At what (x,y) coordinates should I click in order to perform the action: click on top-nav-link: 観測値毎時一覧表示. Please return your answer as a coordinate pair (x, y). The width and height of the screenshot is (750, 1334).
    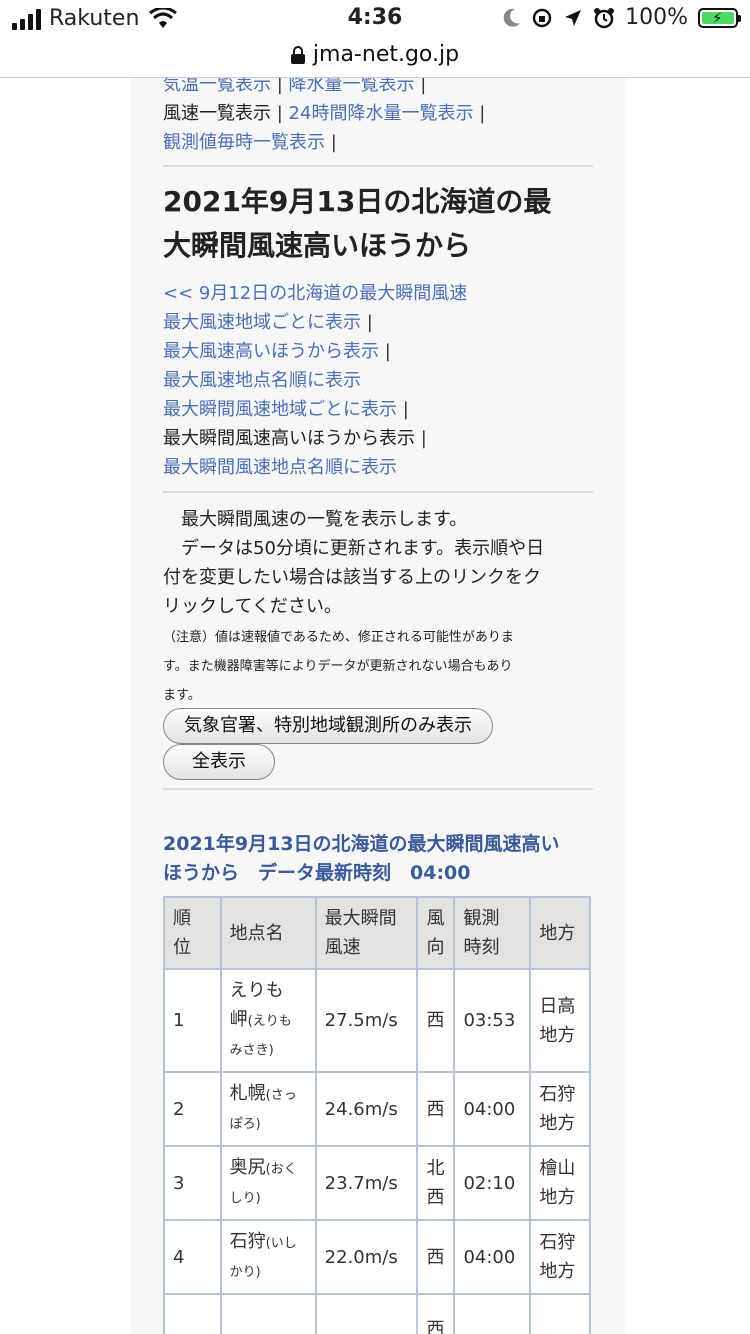
    Looking at the image, I should click on (244, 142).